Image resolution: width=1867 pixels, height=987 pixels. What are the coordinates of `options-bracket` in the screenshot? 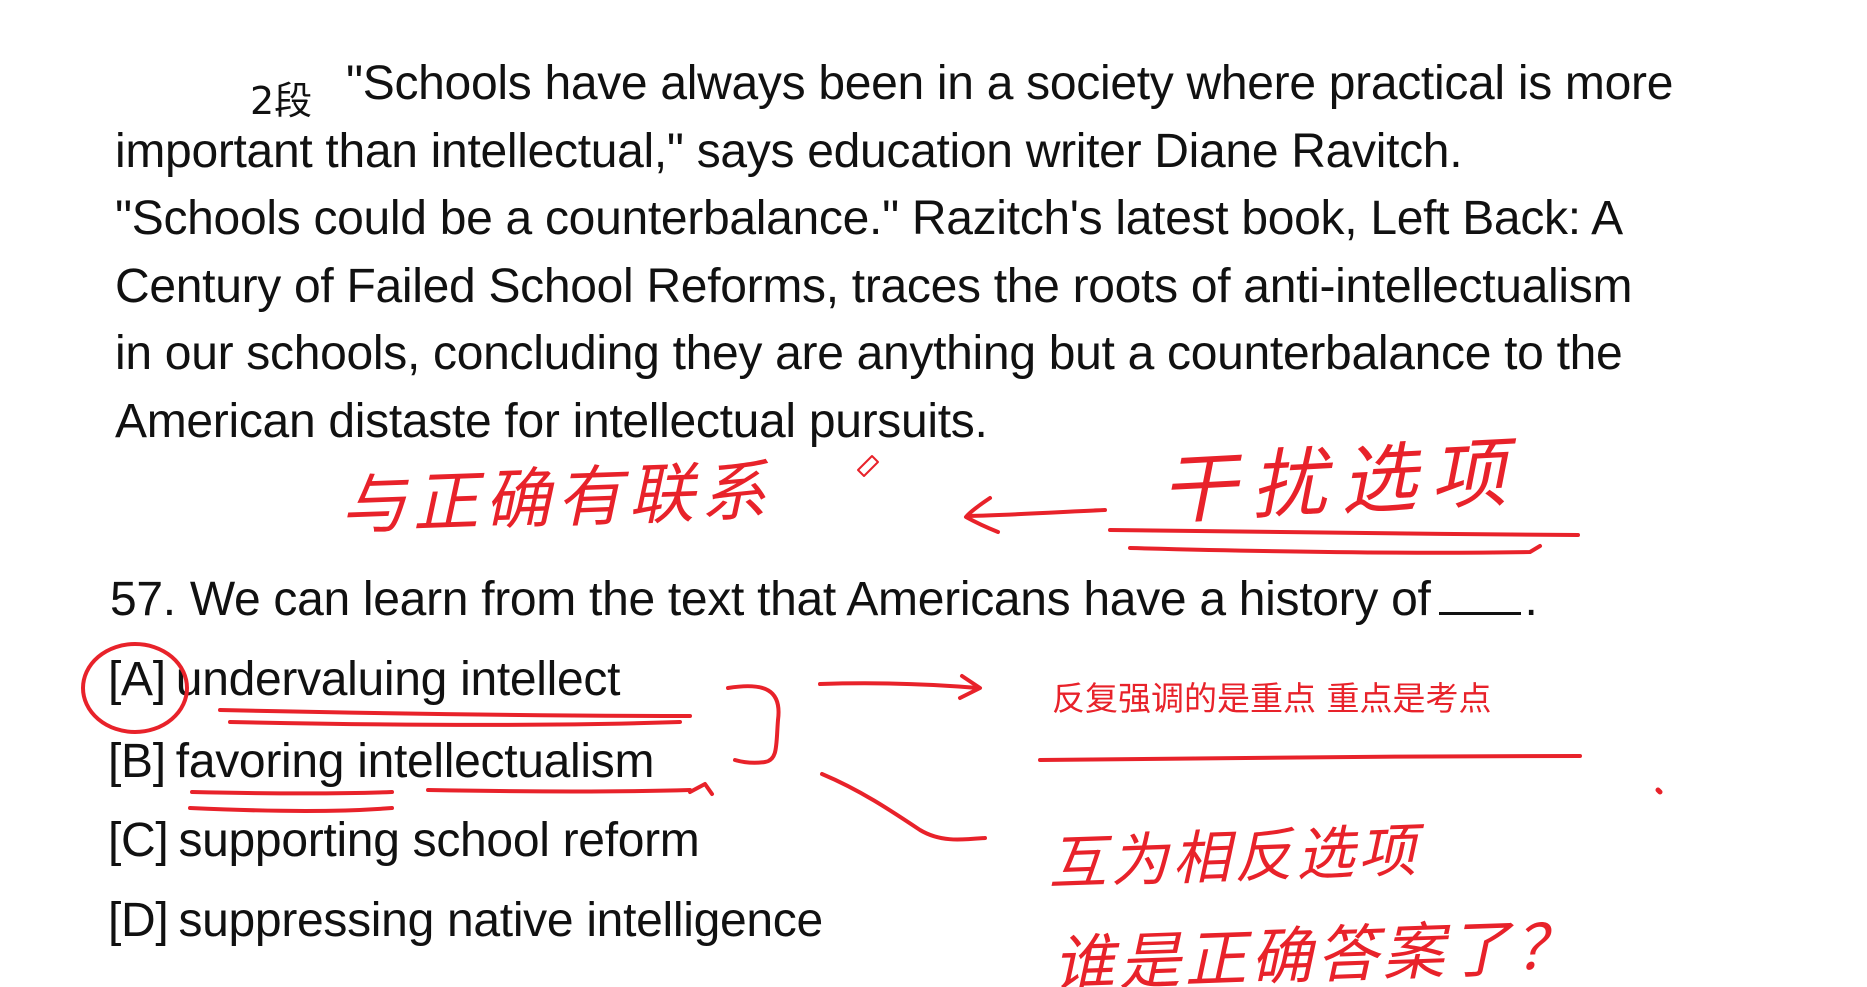 It's located at (753, 724).